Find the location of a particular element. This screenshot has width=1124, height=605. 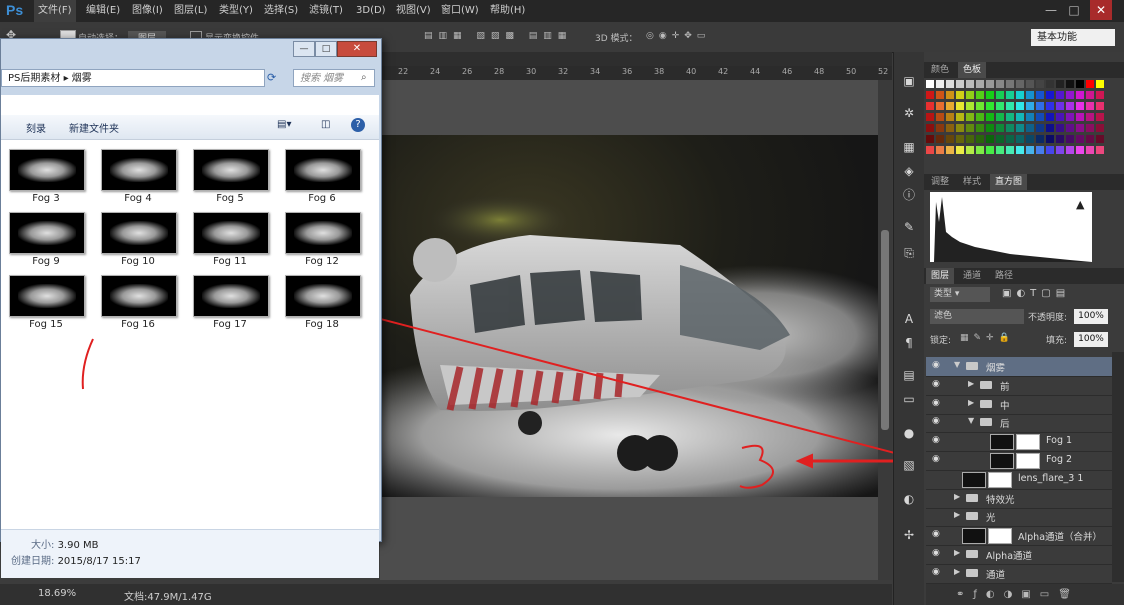

layer-row: ◉ ▼ 烟雾 is located at coordinates (1019, 367).